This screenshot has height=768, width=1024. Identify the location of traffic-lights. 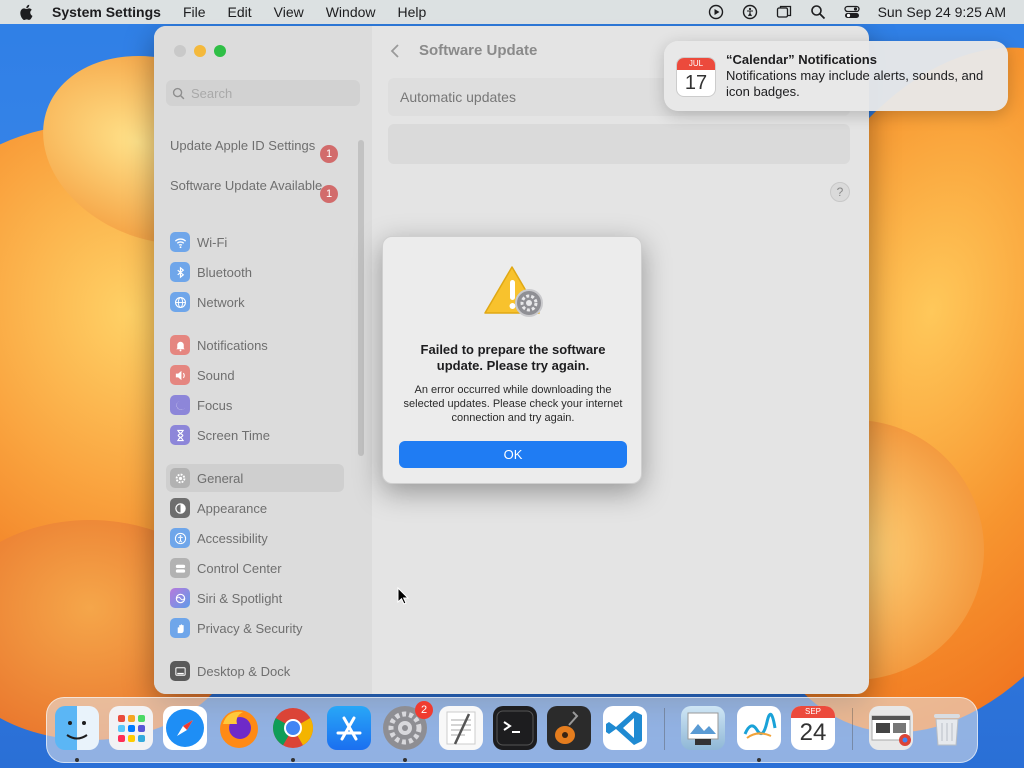
(200, 51).